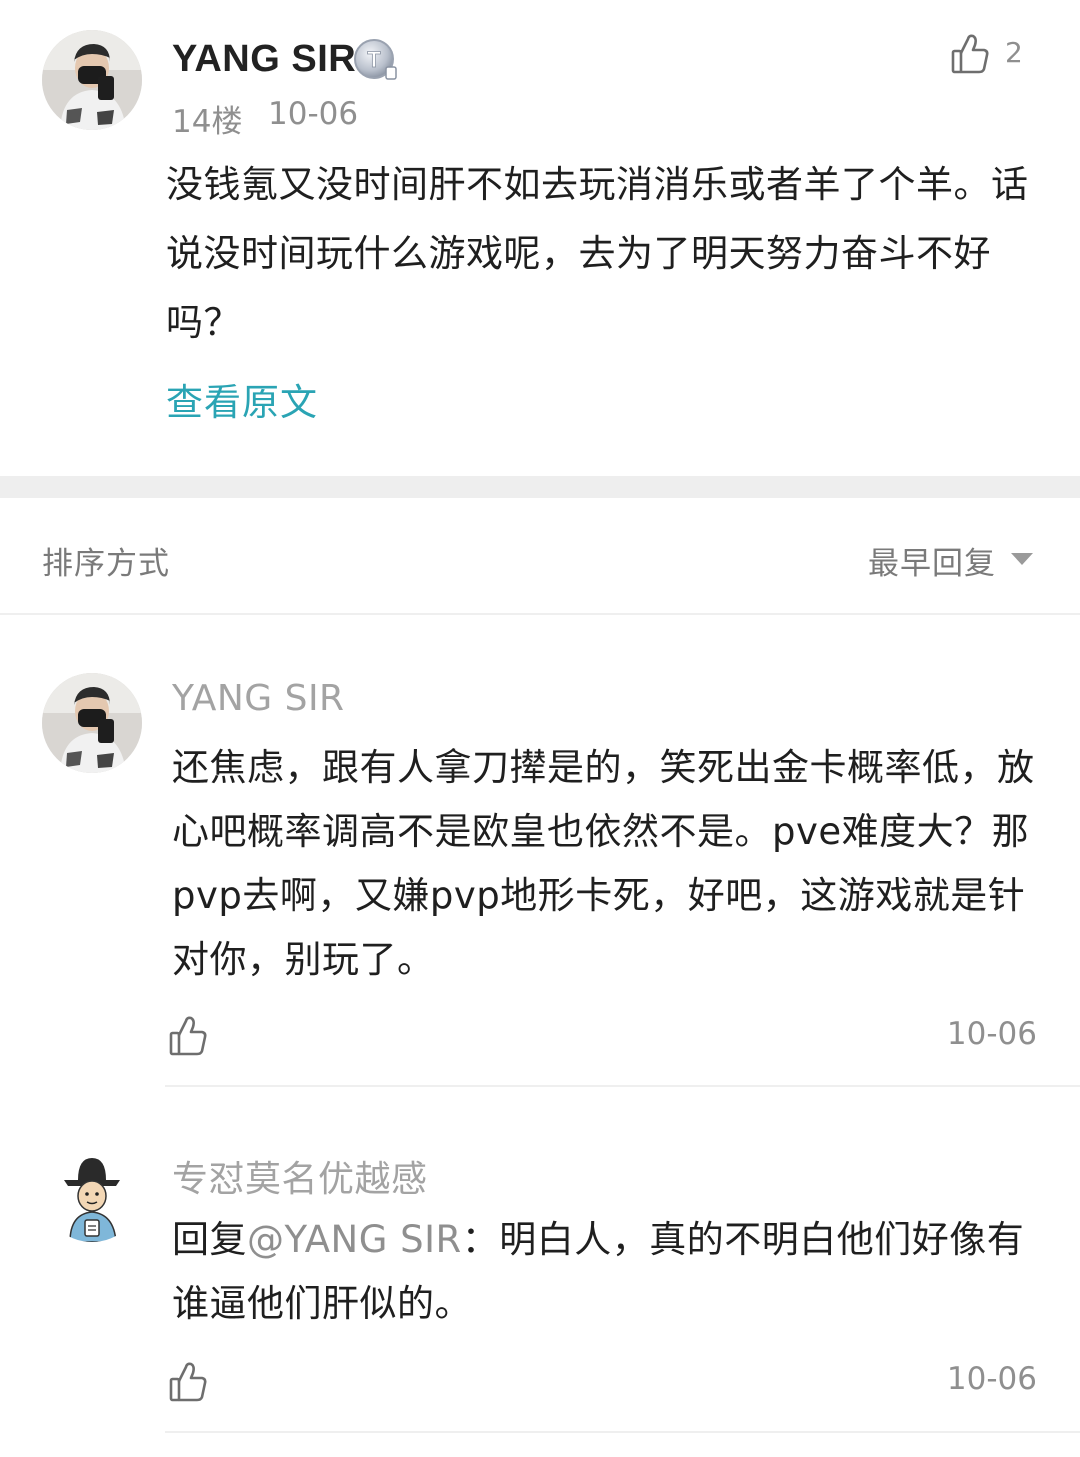 This screenshot has height=1457, width=1080. Describe the element at coordinates (313, 114) in the screenshot. I see `post-date: 10-06` at that location.